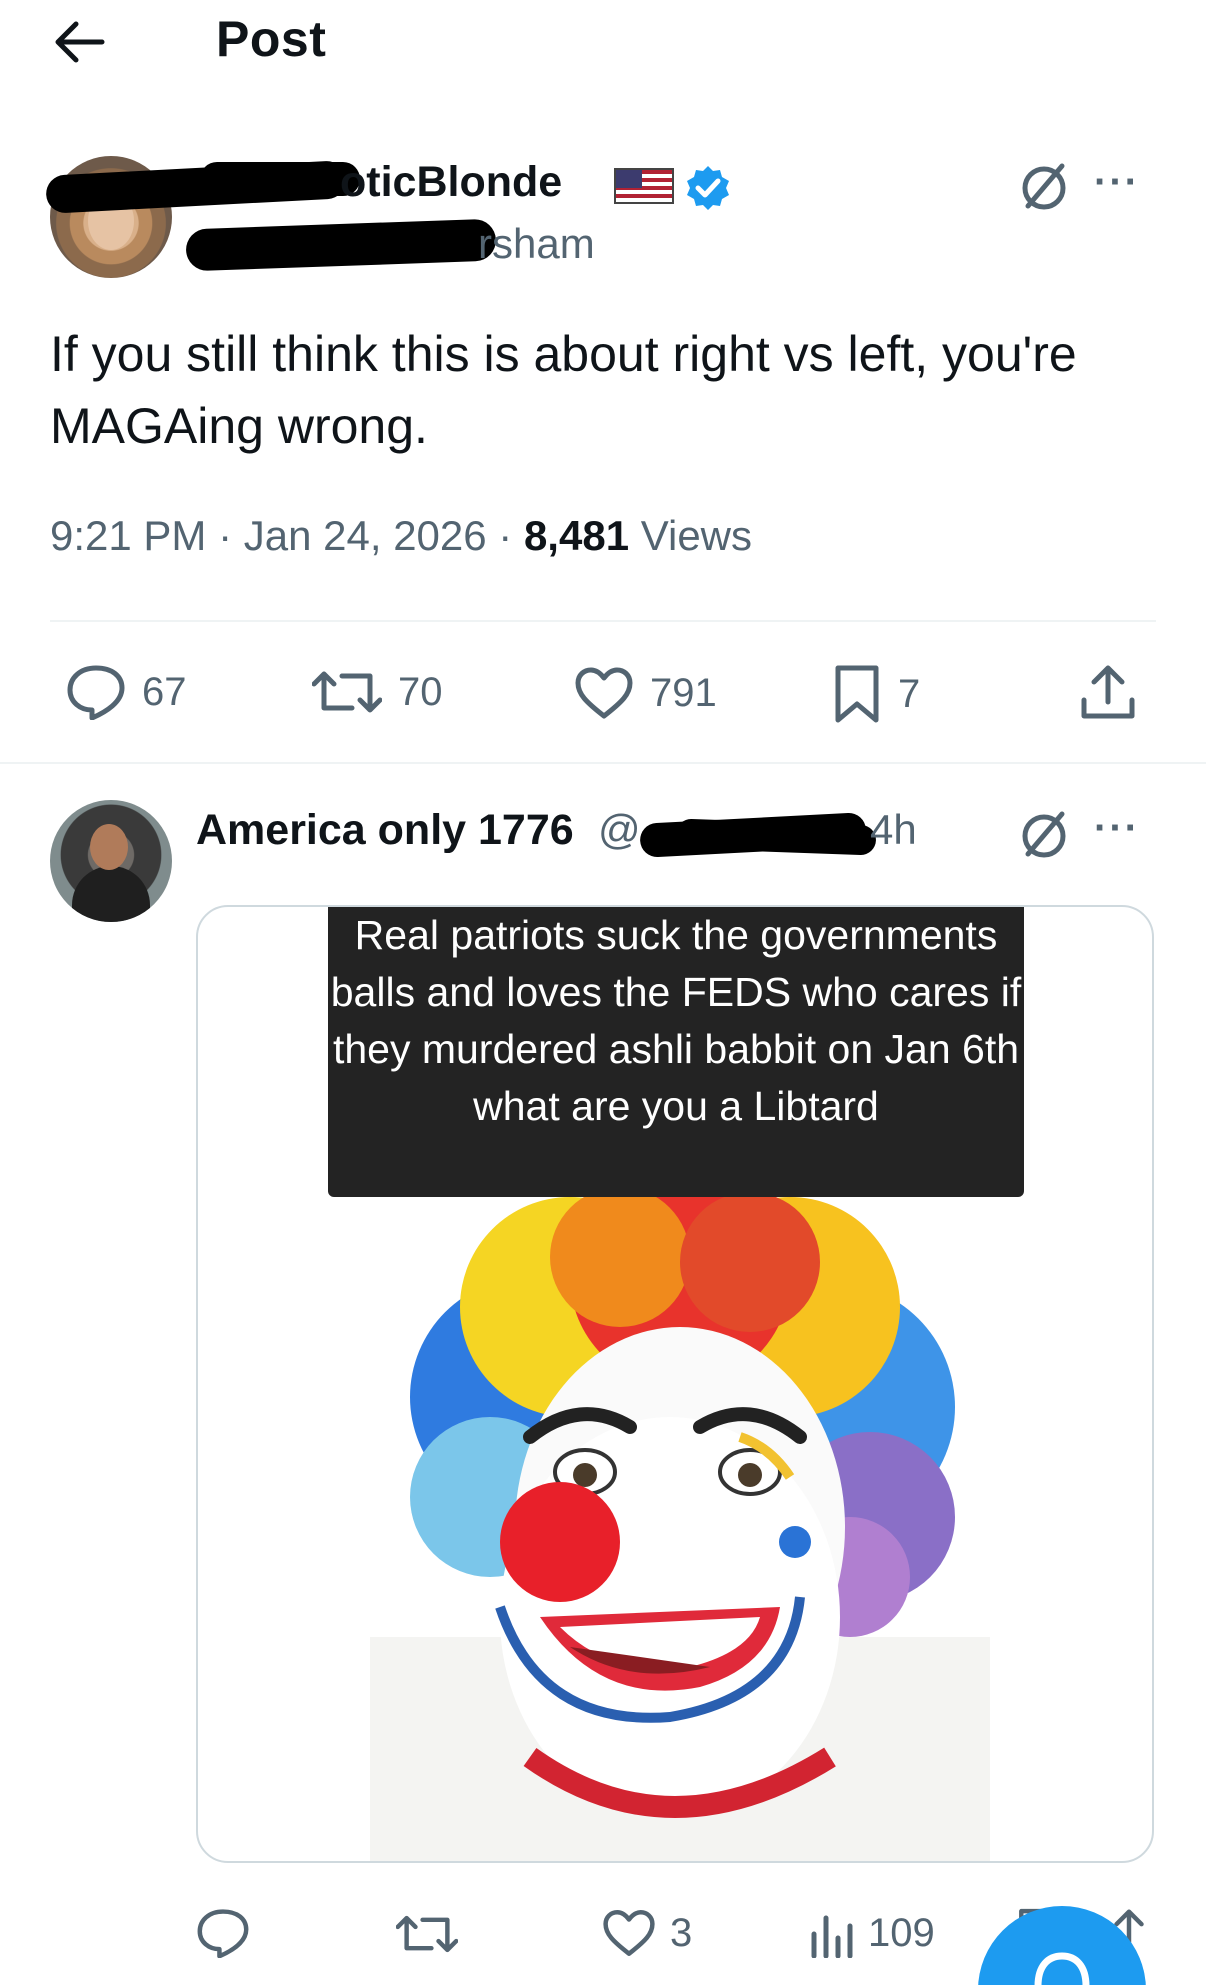 The height and width of the screenshot is (1985, 1206). What do you see at coordinates (420, 691) in the screenshot?
I see `repost-count: 70` at bounding box center [420, 691].